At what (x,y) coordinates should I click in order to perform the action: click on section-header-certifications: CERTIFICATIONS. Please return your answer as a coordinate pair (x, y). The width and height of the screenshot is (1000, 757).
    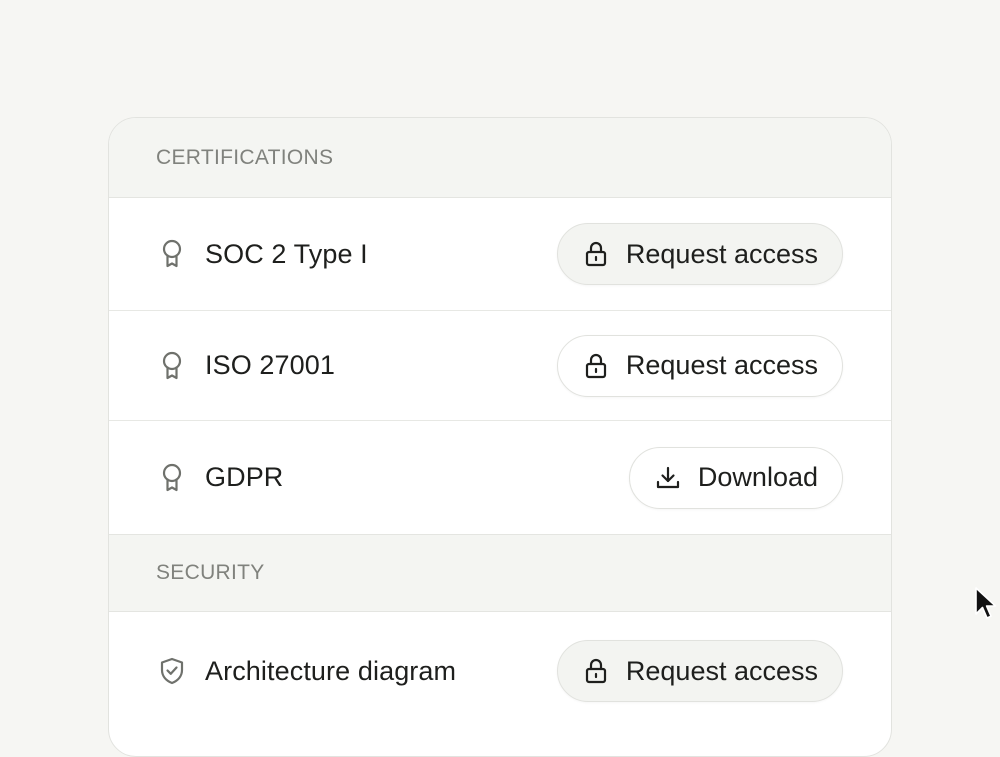
    Looking at the image, I should click on (500, 158).